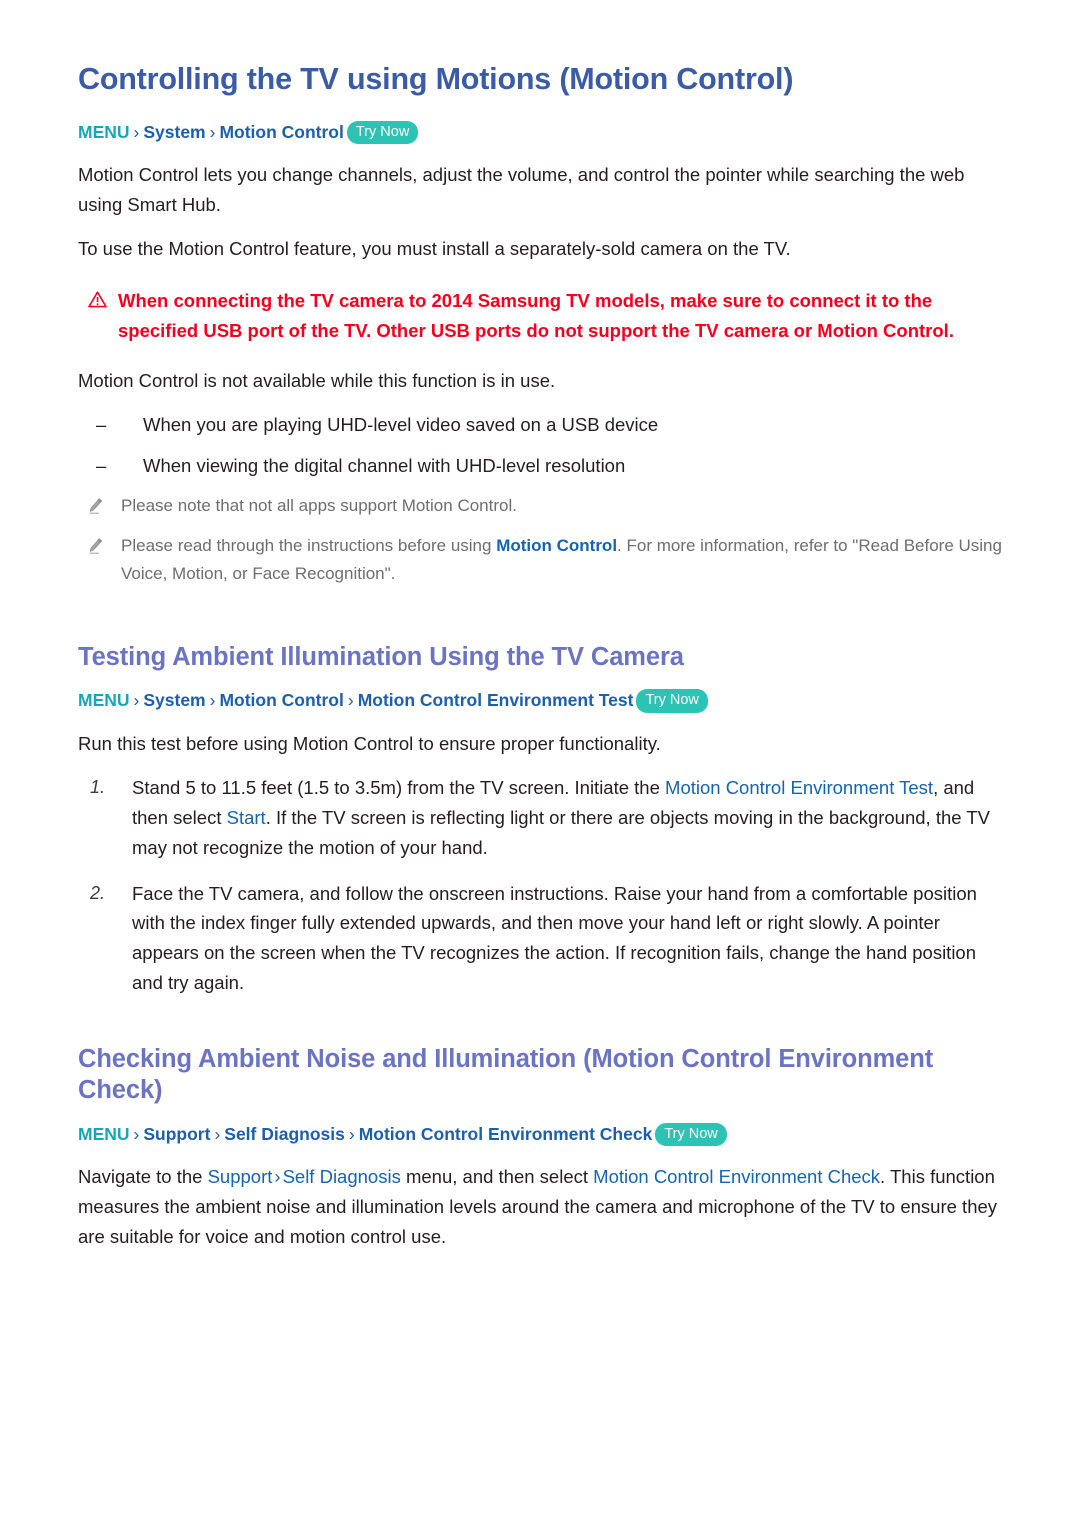 The height and width of the screenshot is (1527, 1080). Describe the element at coordinates (342, 1176) in the screenshot. I see `inline-link-self-diagnosis: Self Diagnosis` at that location.